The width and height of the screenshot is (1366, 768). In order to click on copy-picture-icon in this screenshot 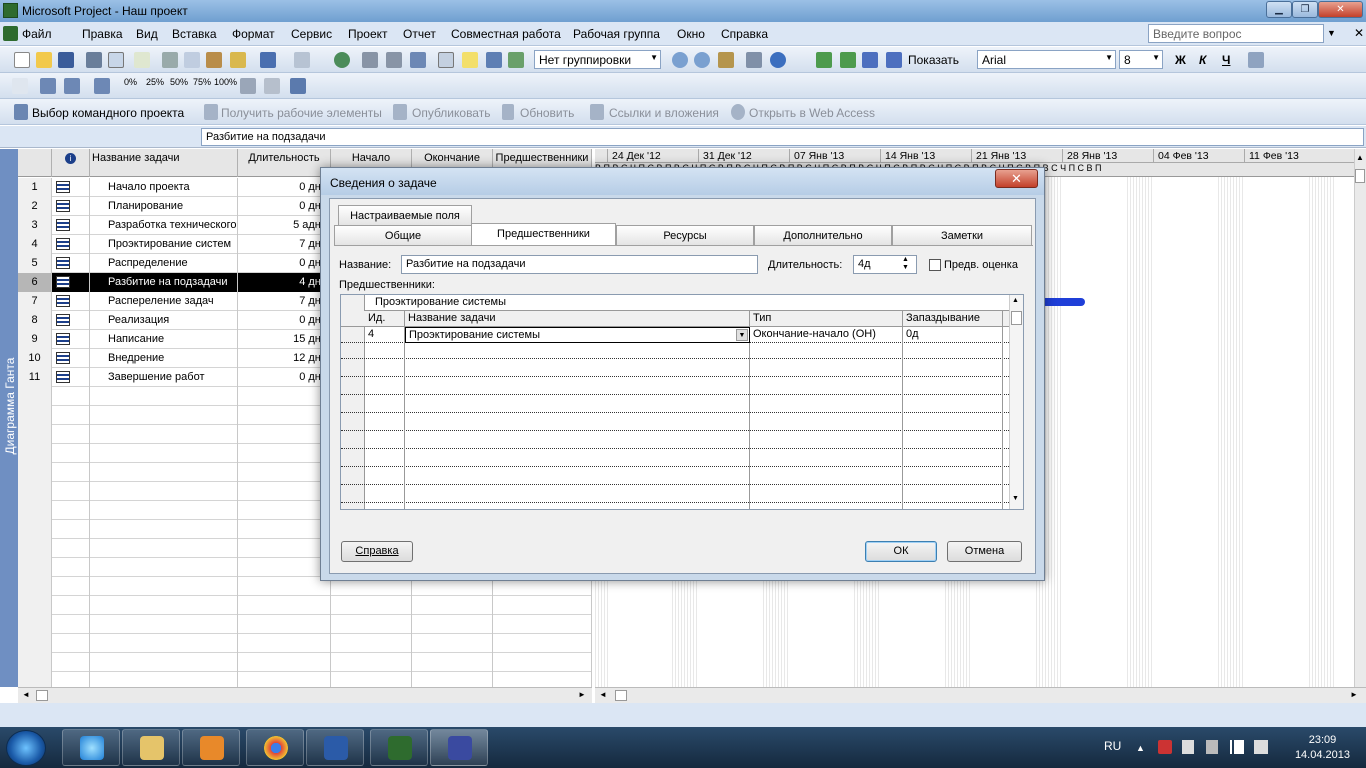, I will do `click(754, 60)`.